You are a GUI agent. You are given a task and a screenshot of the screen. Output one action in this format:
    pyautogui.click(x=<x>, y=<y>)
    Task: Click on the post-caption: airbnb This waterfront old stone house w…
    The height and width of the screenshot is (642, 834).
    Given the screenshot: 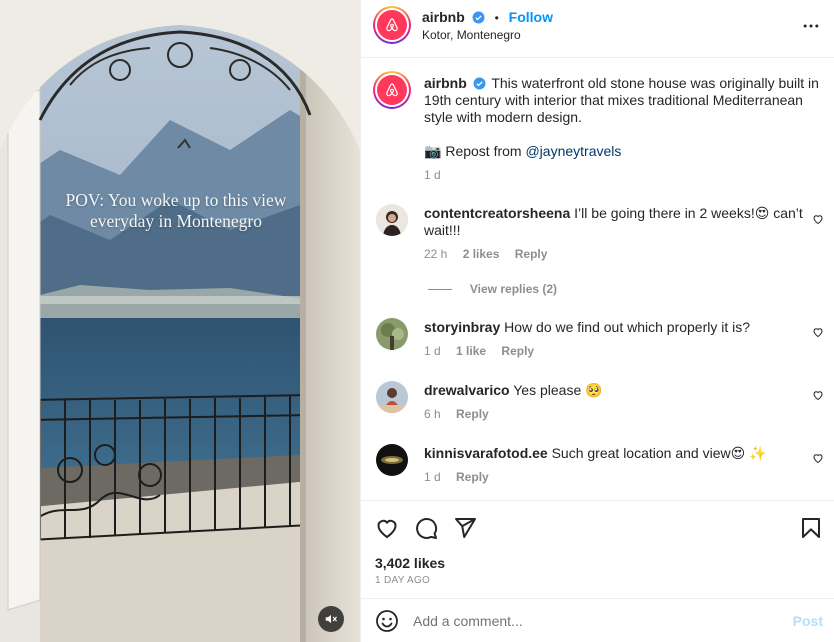 What is the action you would take?
    pyautogui.click(x=624, y=129)
    